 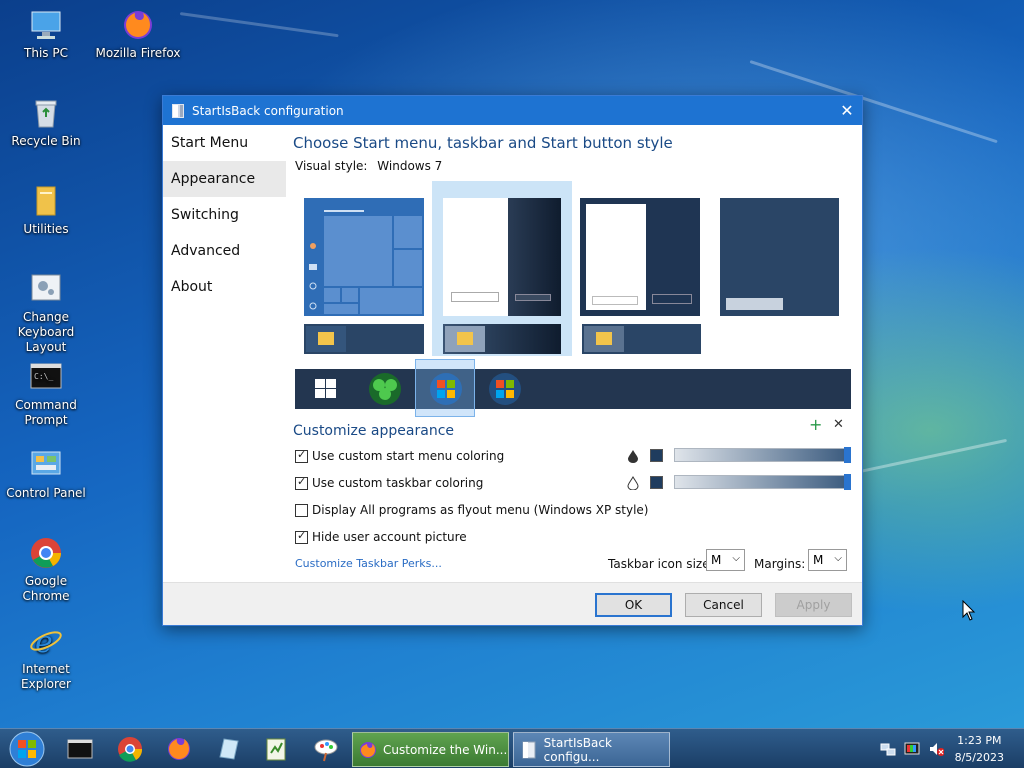 What do you see at coordinates (408, 456) in the screenshot?
I see `option-label: Use custom start menu coloring` at bounding box center [408, 456].